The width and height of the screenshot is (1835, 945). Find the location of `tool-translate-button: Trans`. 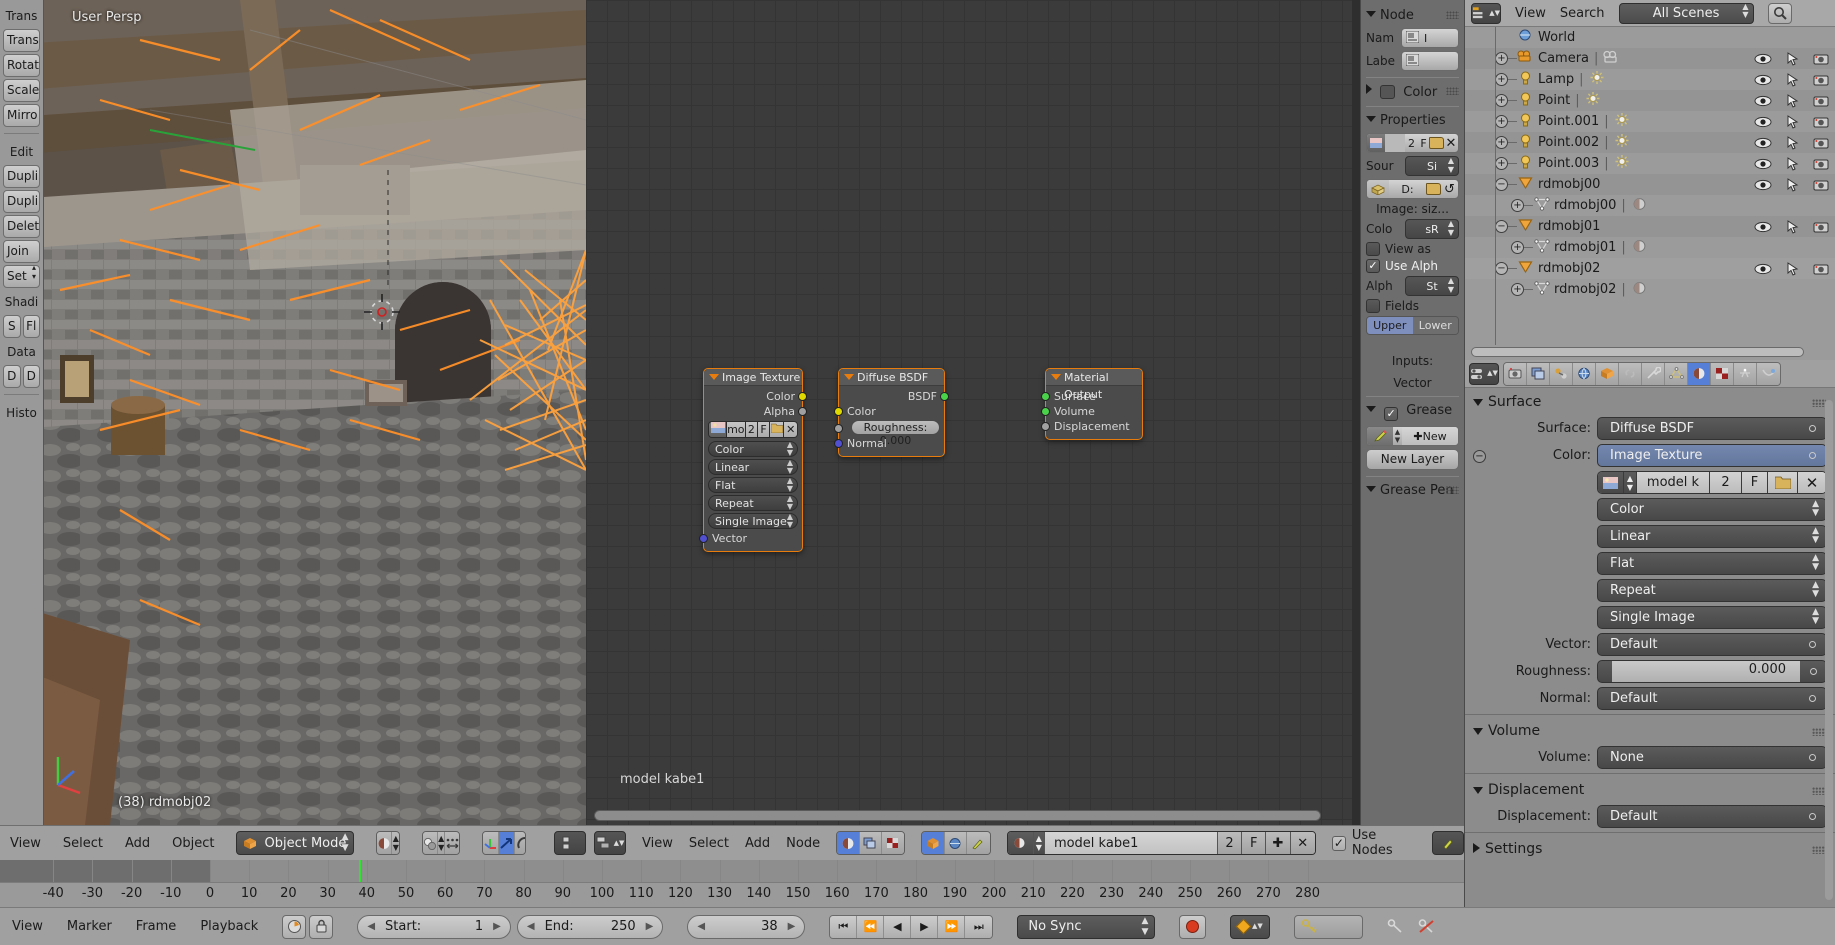

tool-translate-button: Trans is located at coordinates (21, 40).